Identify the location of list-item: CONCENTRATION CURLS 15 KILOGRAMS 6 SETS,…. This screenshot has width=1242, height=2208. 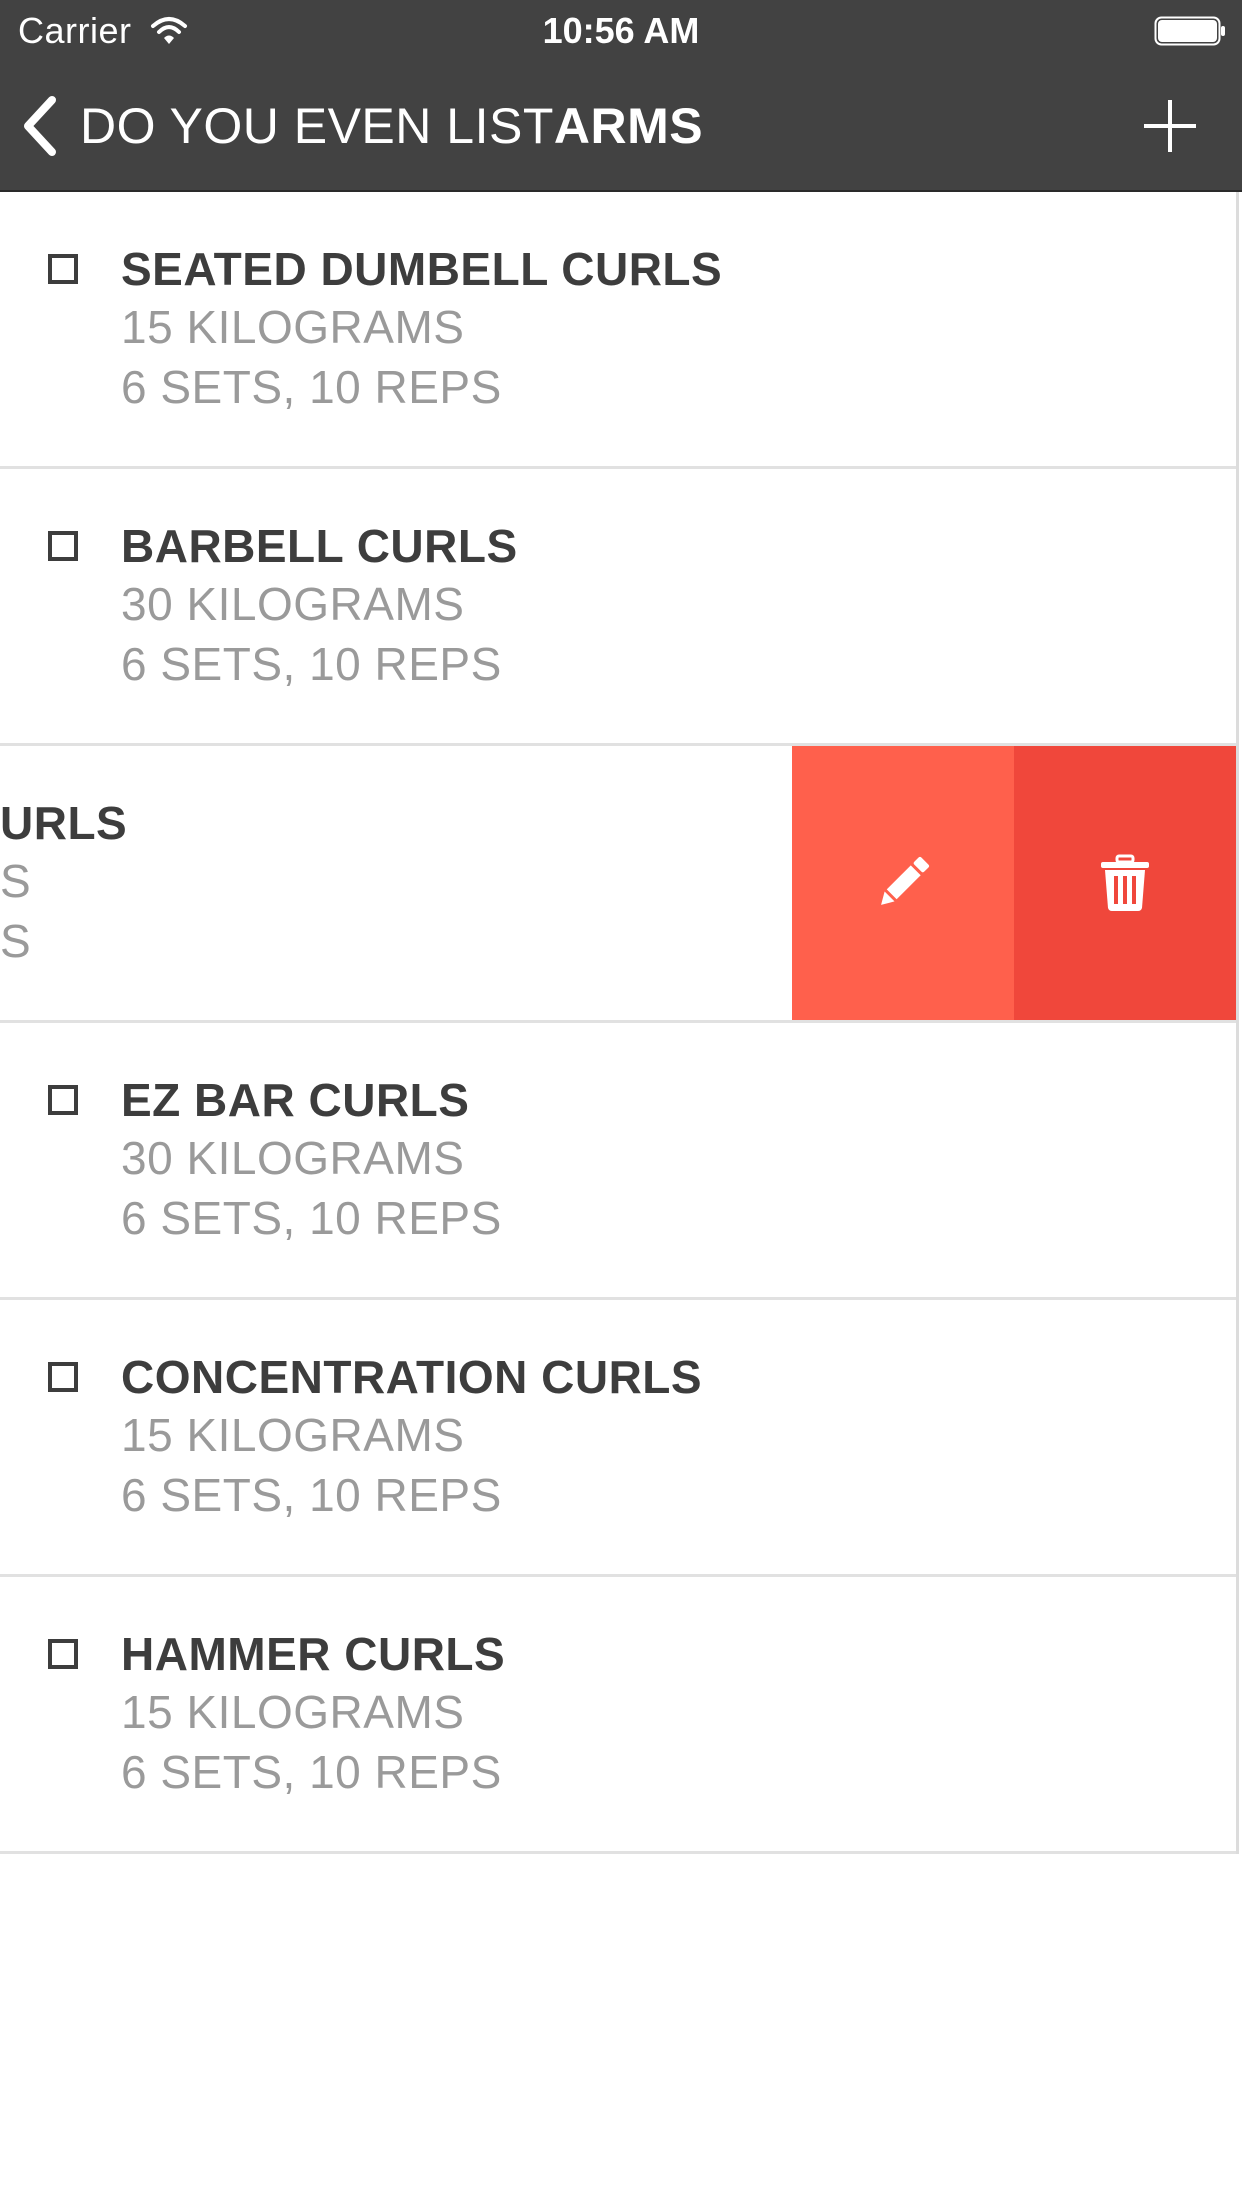
(618, 1438).